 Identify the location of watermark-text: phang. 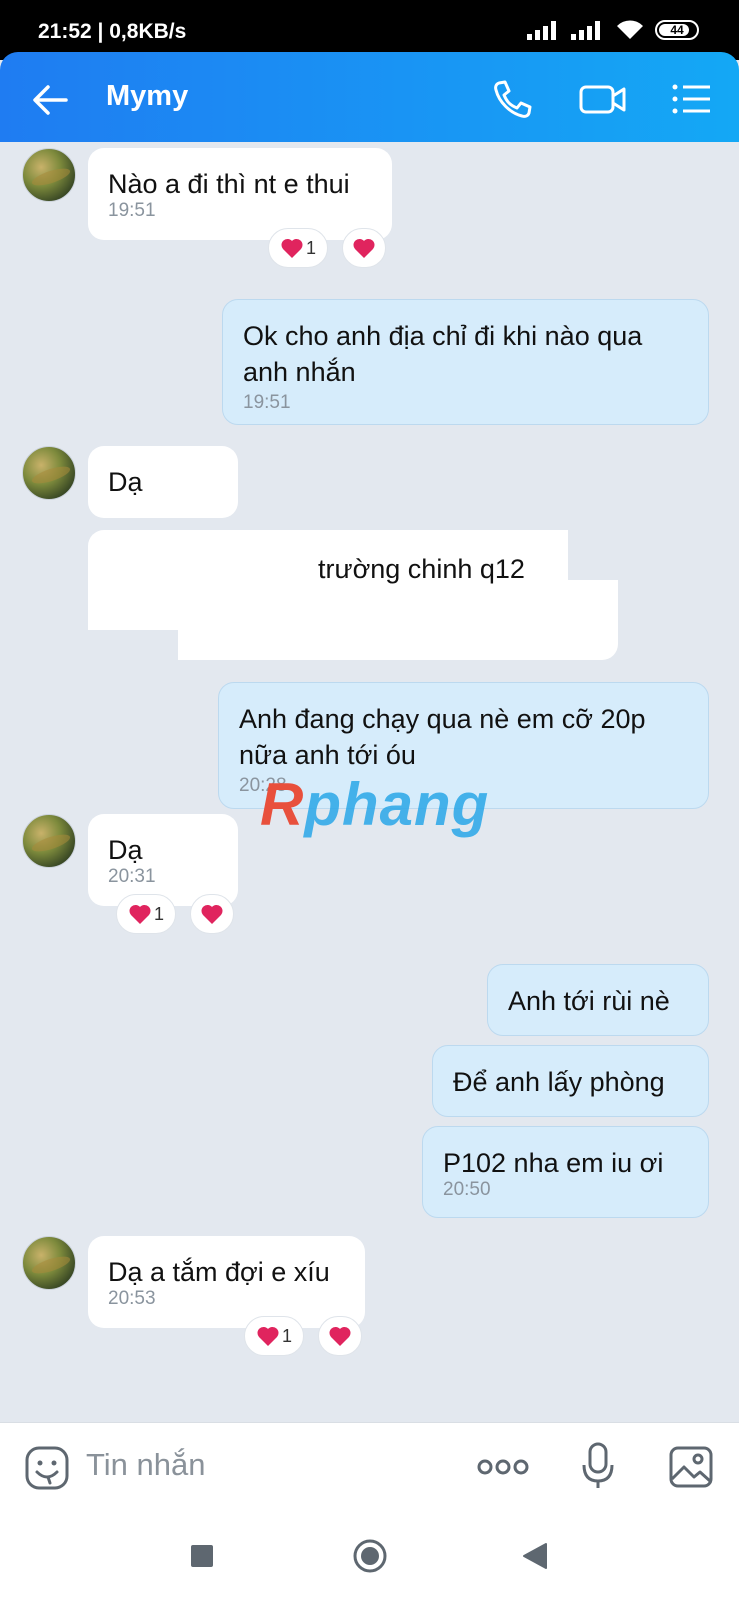
(397, 804).